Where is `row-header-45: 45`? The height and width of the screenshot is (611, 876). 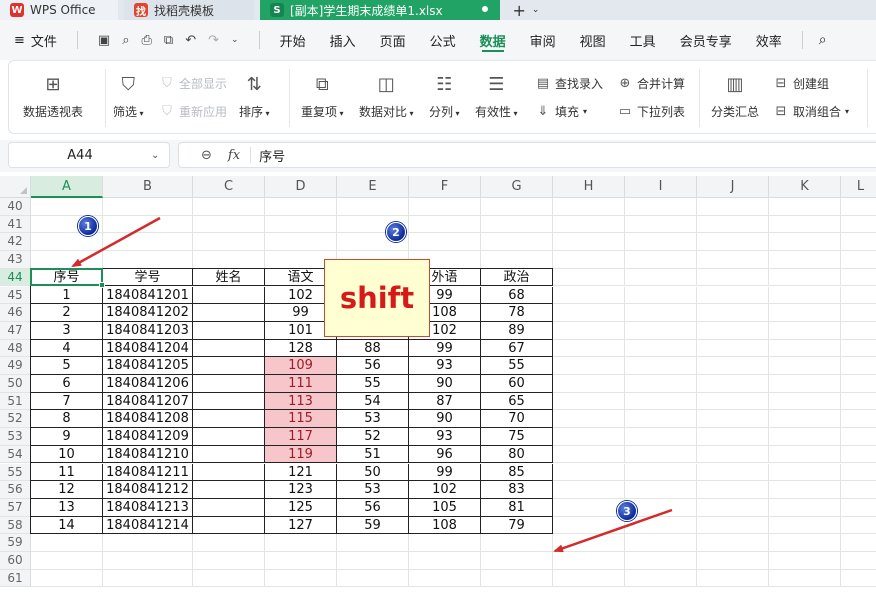 row-header-45: 45 is located at coordinates (15, 295).